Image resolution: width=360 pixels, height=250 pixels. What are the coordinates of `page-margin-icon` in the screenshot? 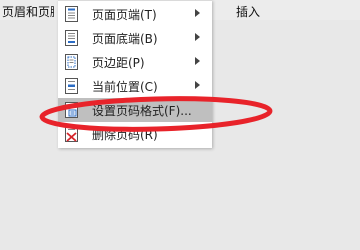 It's located at (71, 62).